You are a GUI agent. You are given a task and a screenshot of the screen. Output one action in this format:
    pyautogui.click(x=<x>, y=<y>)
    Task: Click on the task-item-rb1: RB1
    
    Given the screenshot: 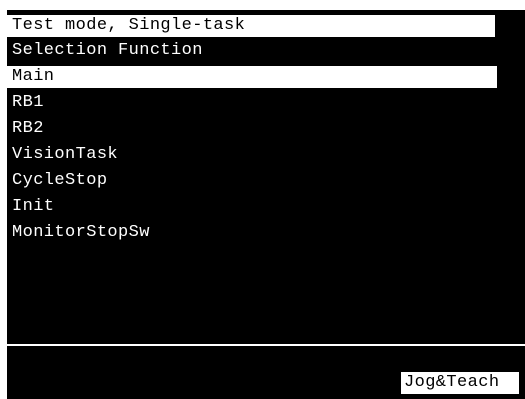 What is the action you would take?
    pyautogui.click(x=266, y=103)
    